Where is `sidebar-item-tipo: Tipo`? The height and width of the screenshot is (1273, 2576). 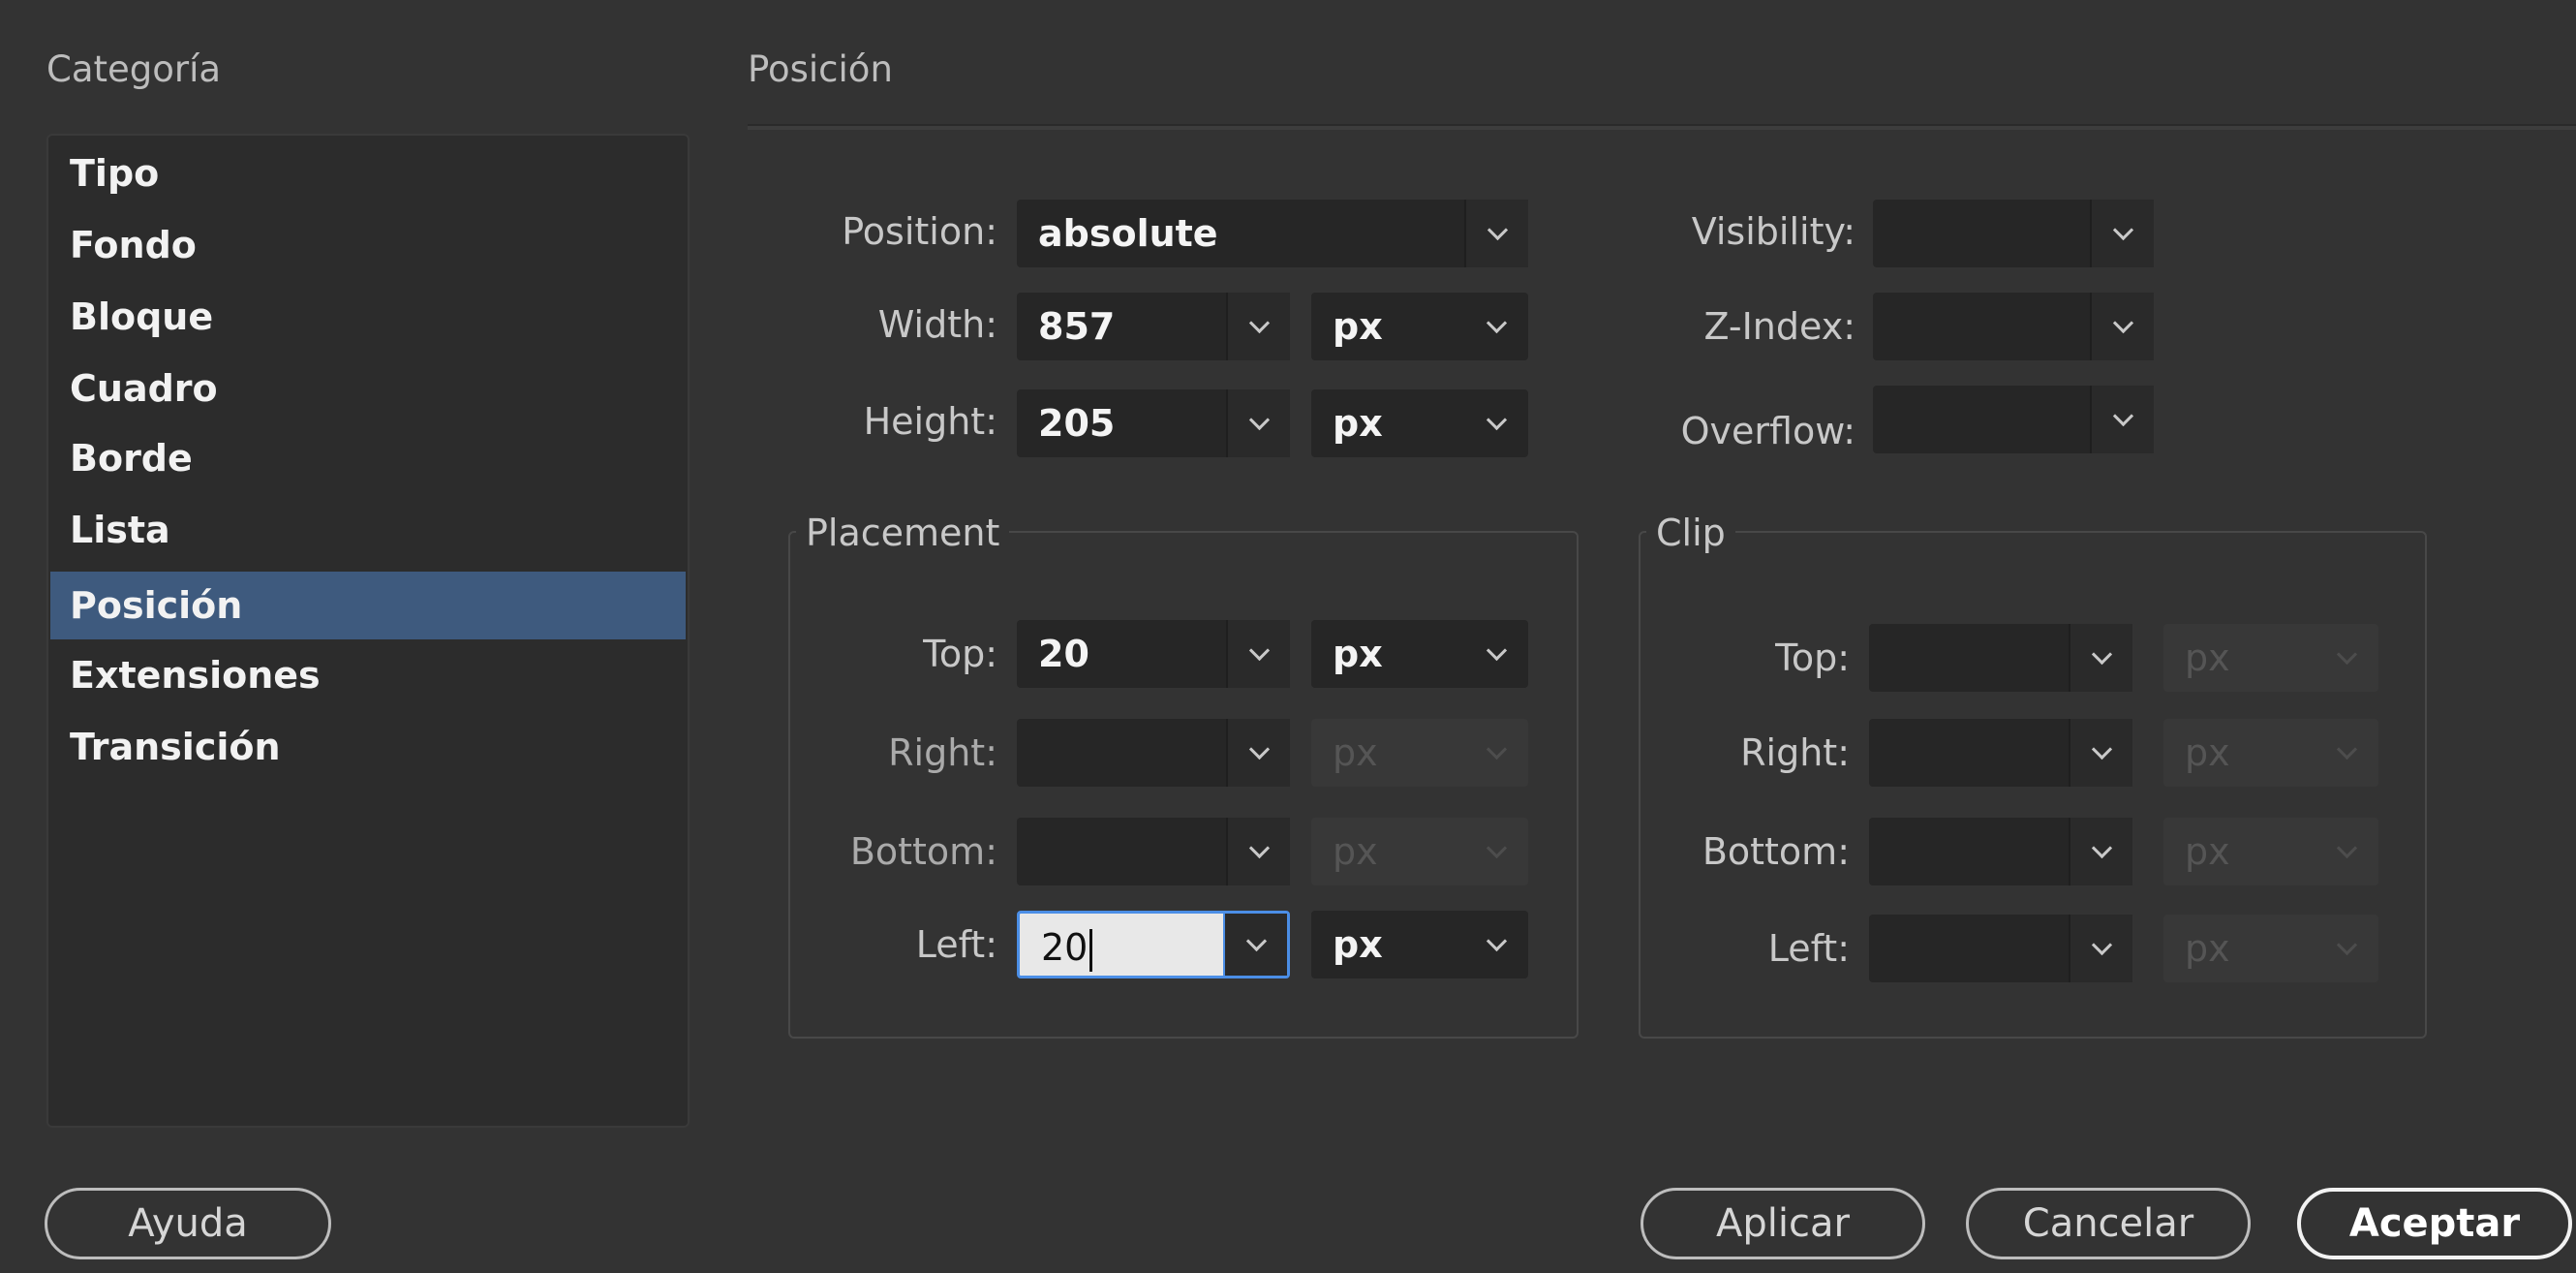
sidebar-item-tipo: Tipo is located at coordinates (368, 173).